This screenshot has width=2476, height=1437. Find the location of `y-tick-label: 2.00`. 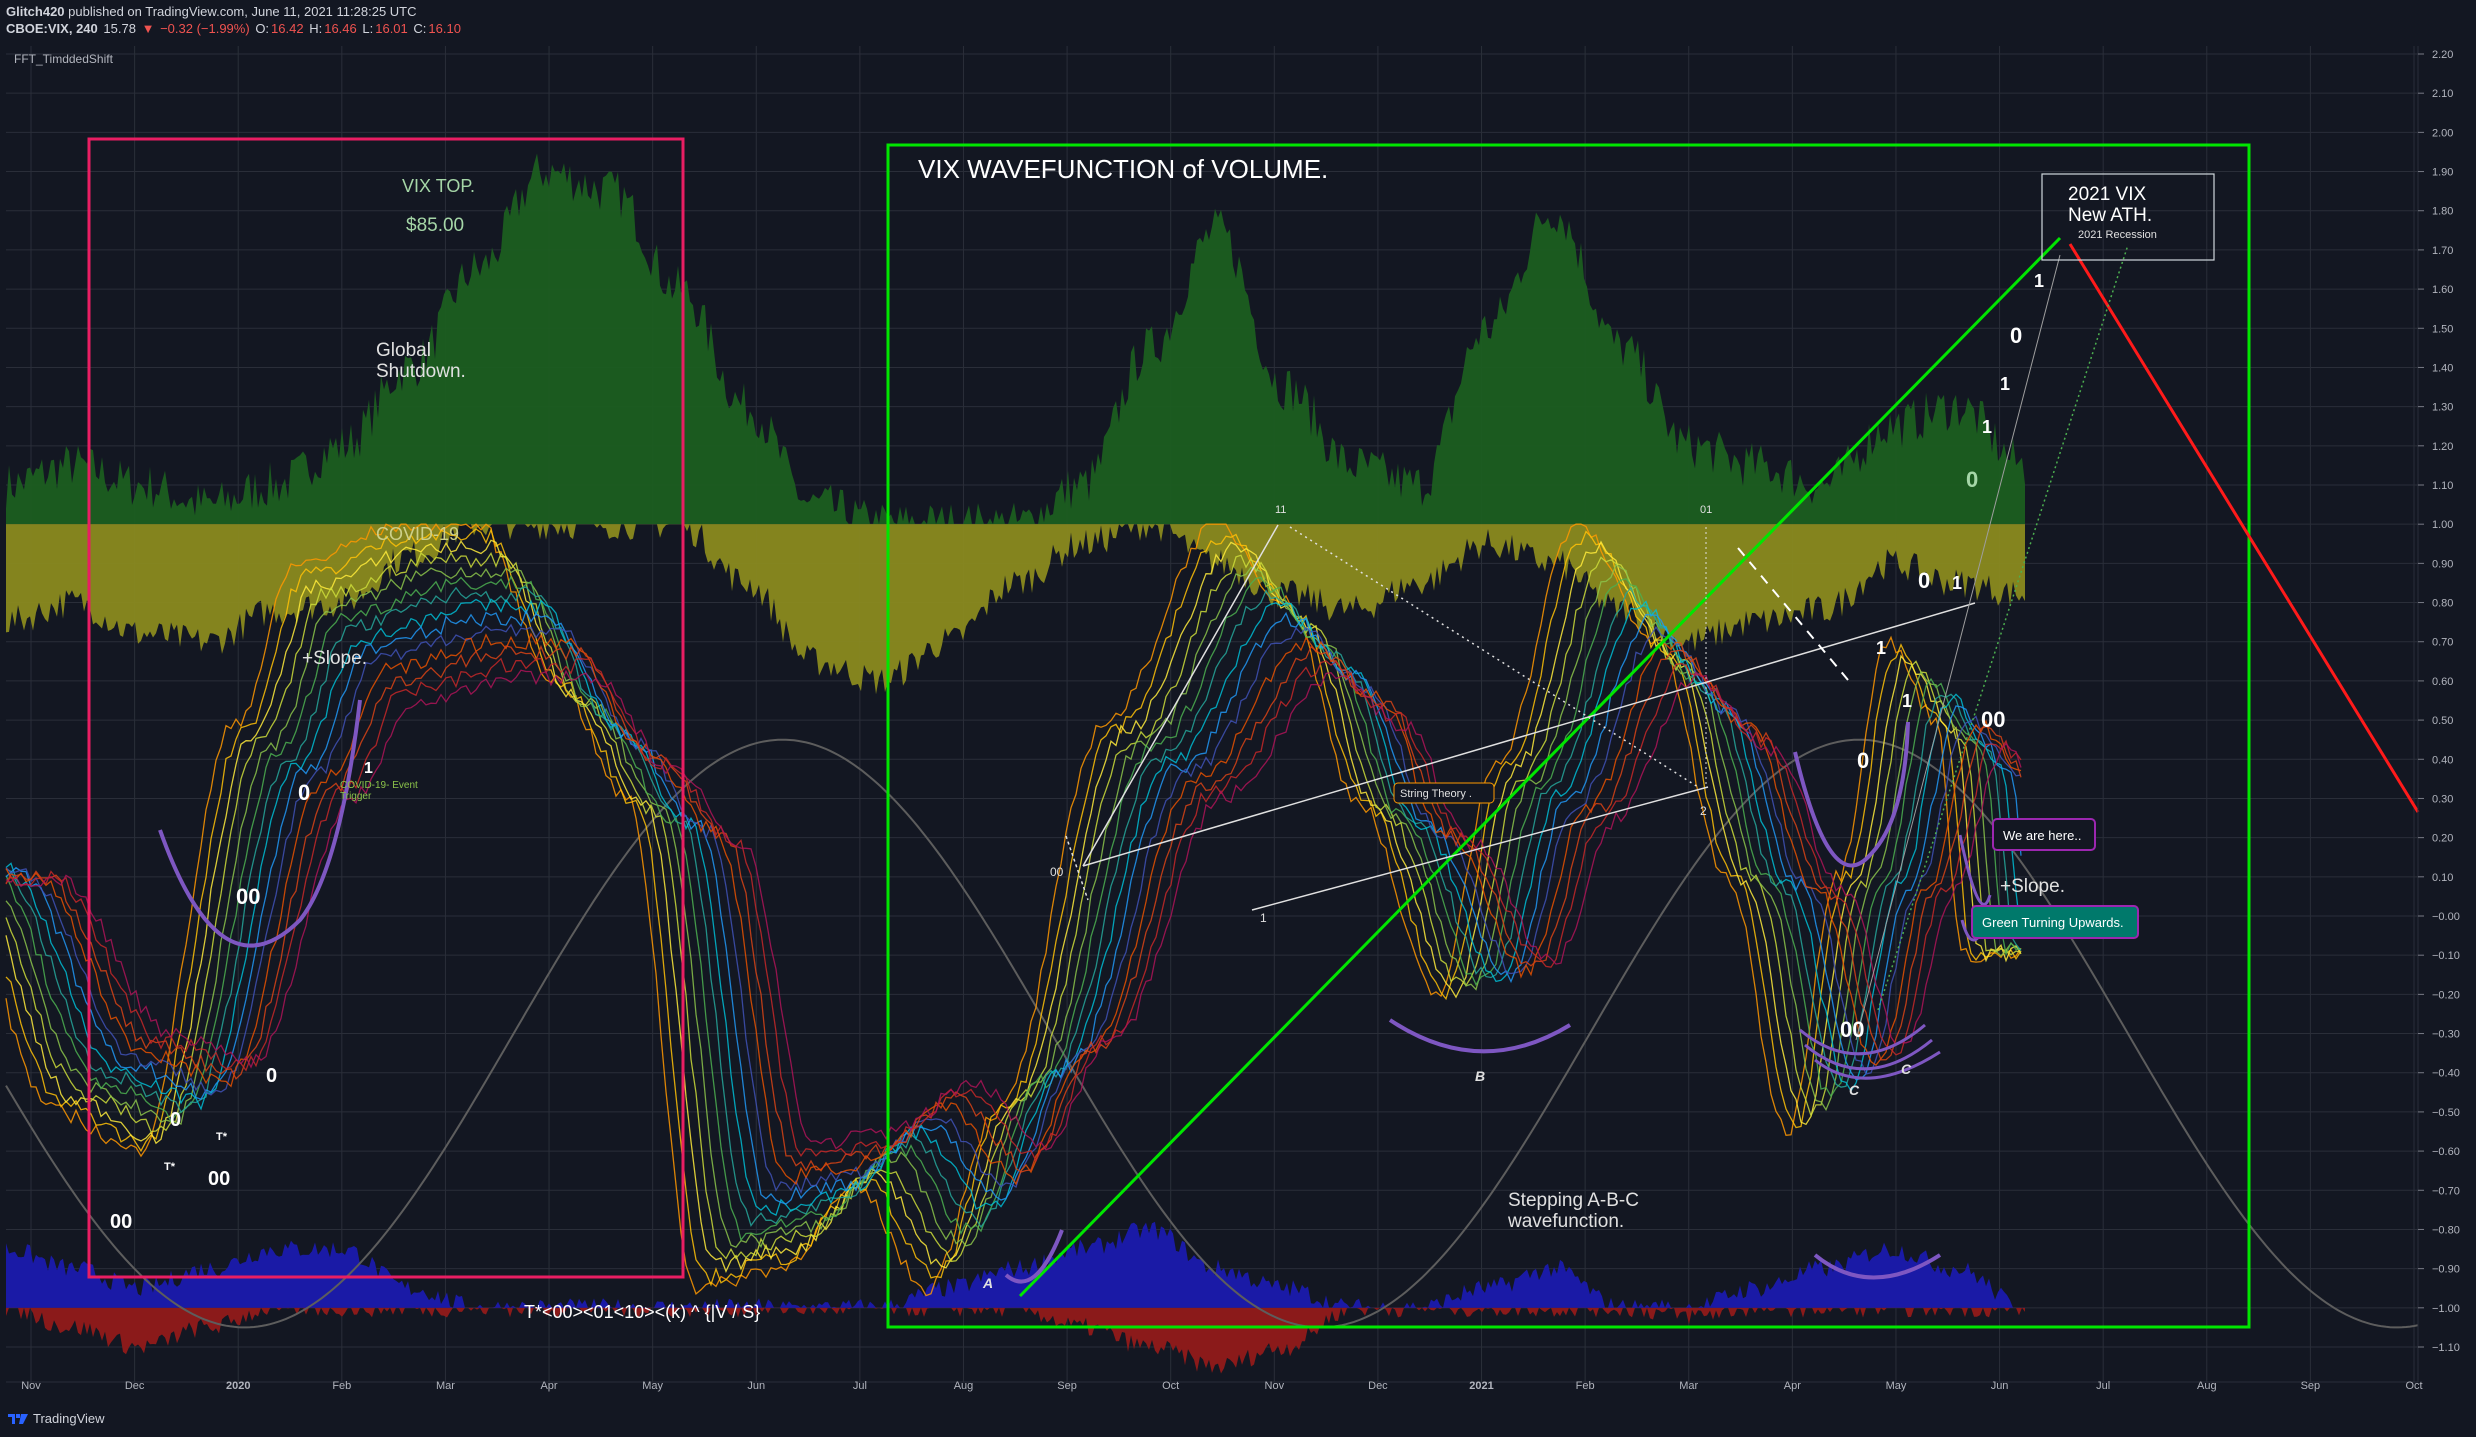

y-tick-label: 2.00 is located at coordinates (2442, 133).